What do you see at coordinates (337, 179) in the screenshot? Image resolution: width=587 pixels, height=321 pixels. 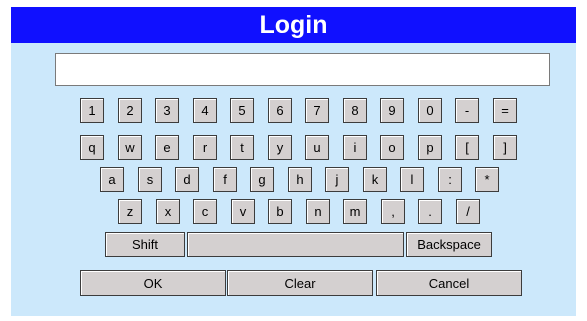 I see `key-j: j` at bounding box center [337, 179].